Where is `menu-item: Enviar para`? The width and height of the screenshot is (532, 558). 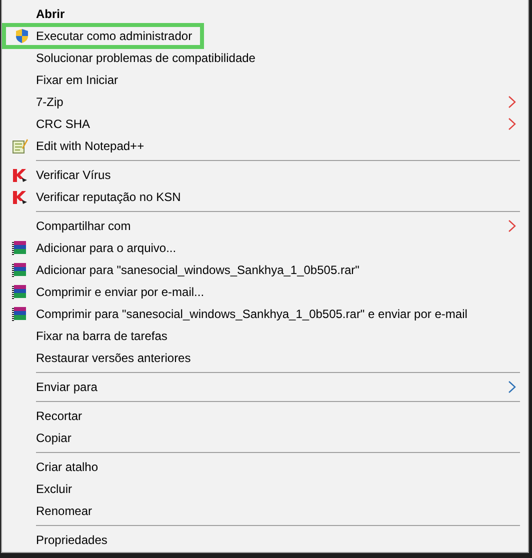
menu-item: Enviar para is located at coordinates (265, 387).